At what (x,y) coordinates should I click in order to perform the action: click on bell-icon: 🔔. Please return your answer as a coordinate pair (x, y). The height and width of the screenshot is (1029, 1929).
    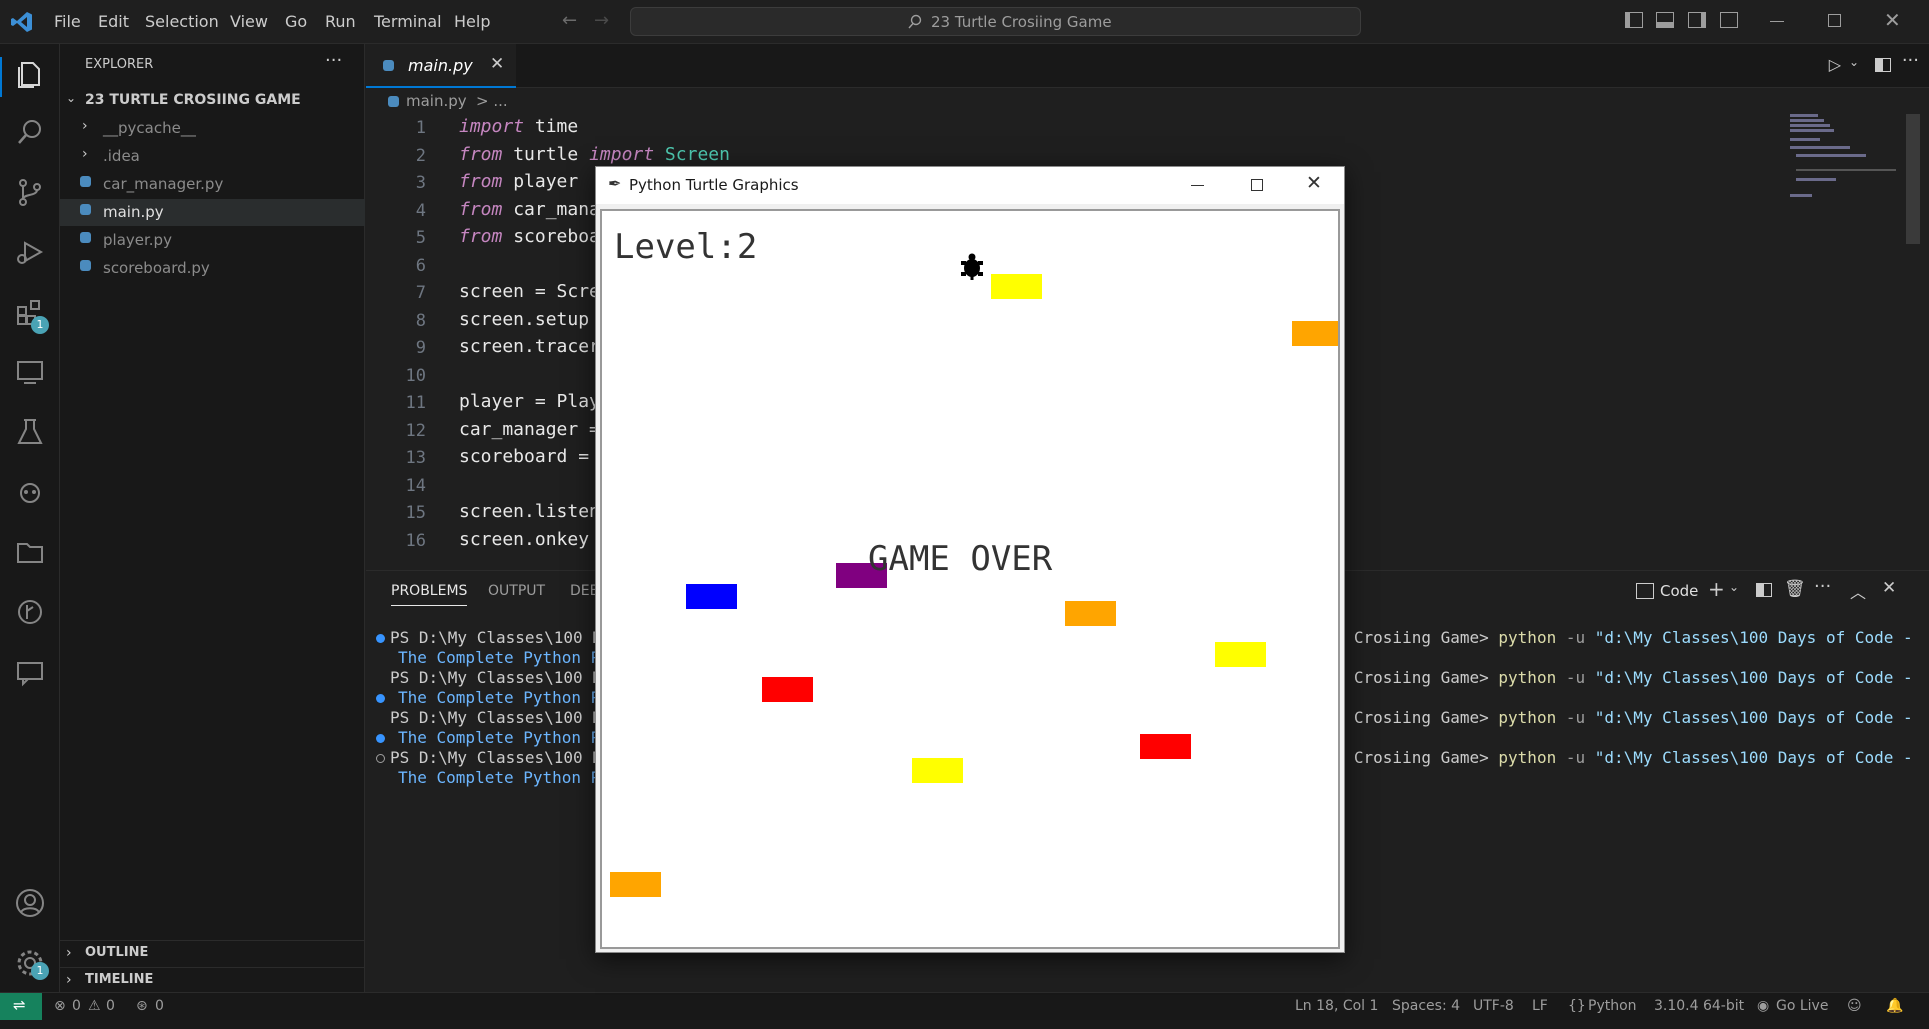
    Looking at the image, I should click on (1894, 1006).